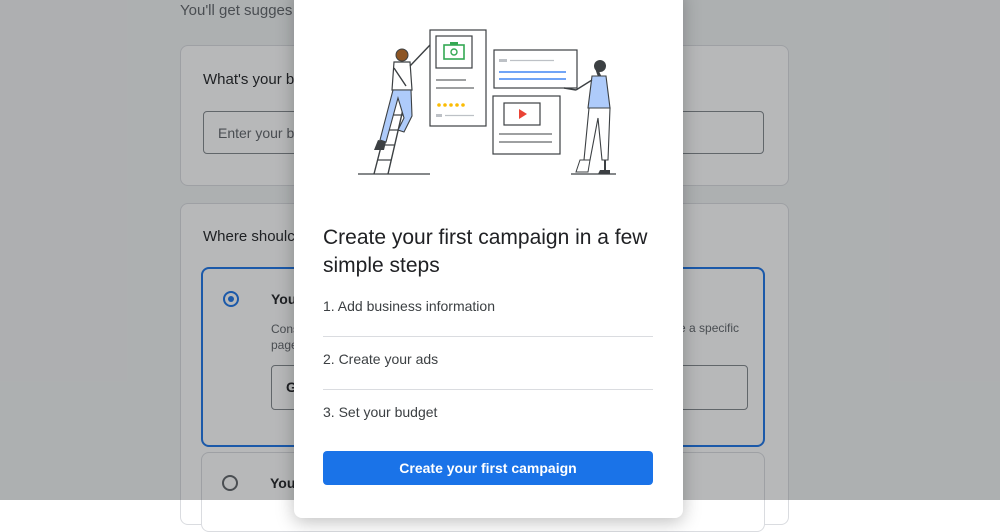  What do you see at coordinates (380, 412) in the screenshot?
I see `step-label: 3. Set your budget` at bounding box center [380, 412].